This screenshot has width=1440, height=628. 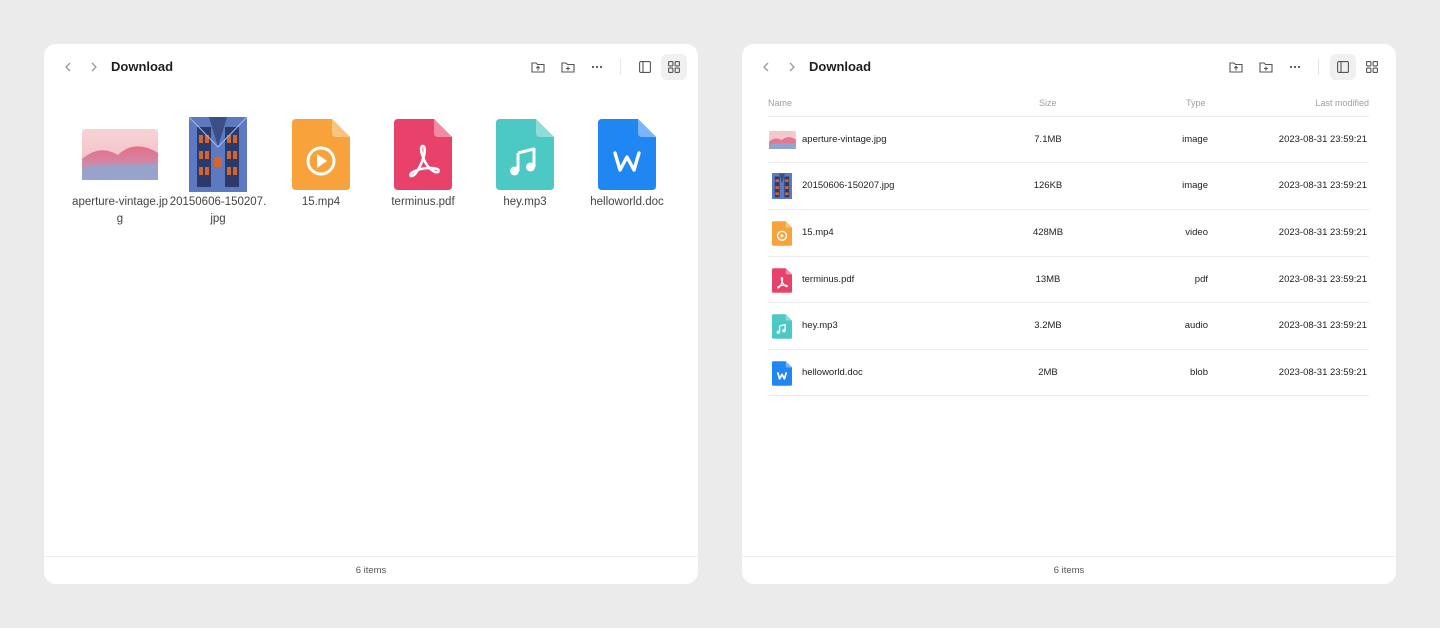 What do you see at coordinates (1048, 232) in the screenshot?
I see `file-size: 428MB` at bounding box center [1048, 232].